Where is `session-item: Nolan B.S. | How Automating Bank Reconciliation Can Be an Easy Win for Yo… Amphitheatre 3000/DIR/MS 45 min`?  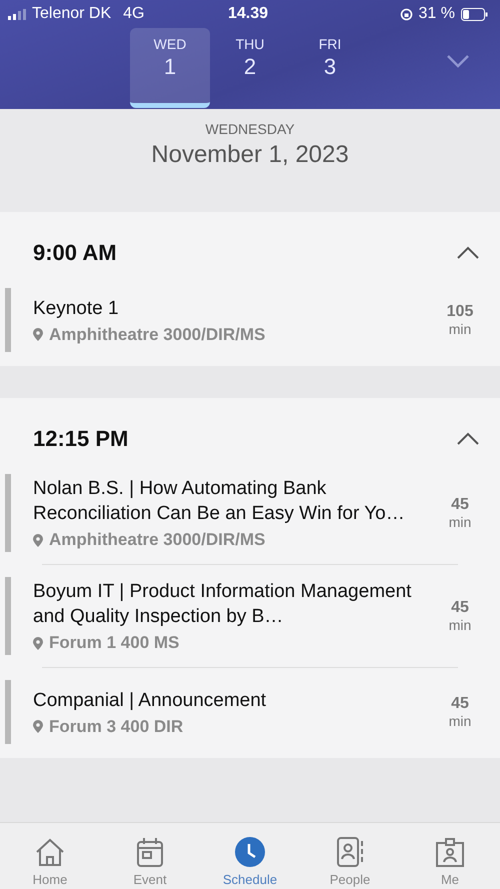 session-item: Nolan B.S. | How Automating Bank Reconciliation Can Be an Easy Win for Yo… Amphitheatre 3000/DIR/MS 45 min is located at coordinates (252, 513).